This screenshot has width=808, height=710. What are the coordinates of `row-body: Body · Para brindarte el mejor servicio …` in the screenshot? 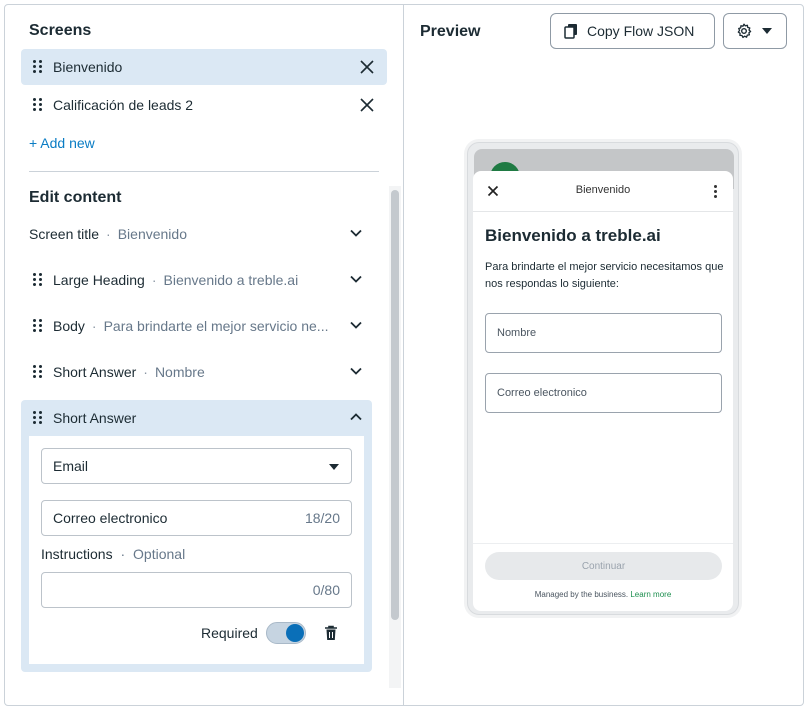 It's located at (196, 326).